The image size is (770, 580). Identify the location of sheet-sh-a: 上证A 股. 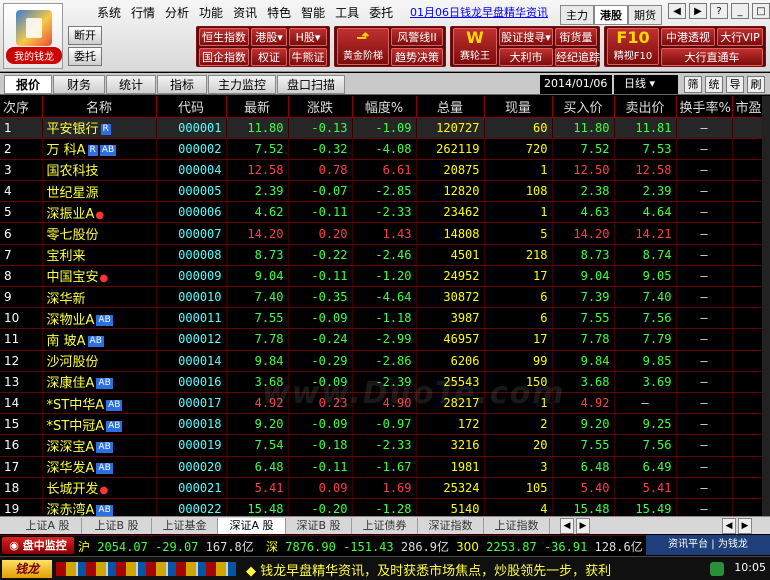
(48, 526).